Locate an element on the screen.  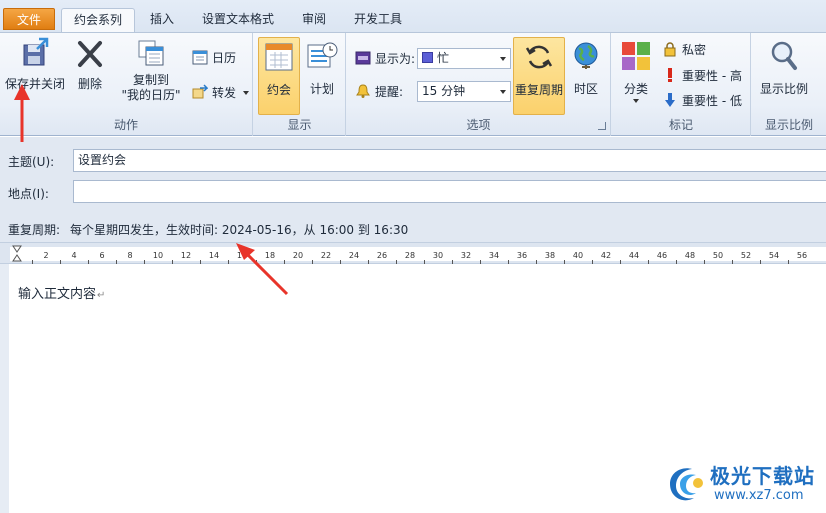
categorize-button: 分类 is located at coordinates (636, 70).